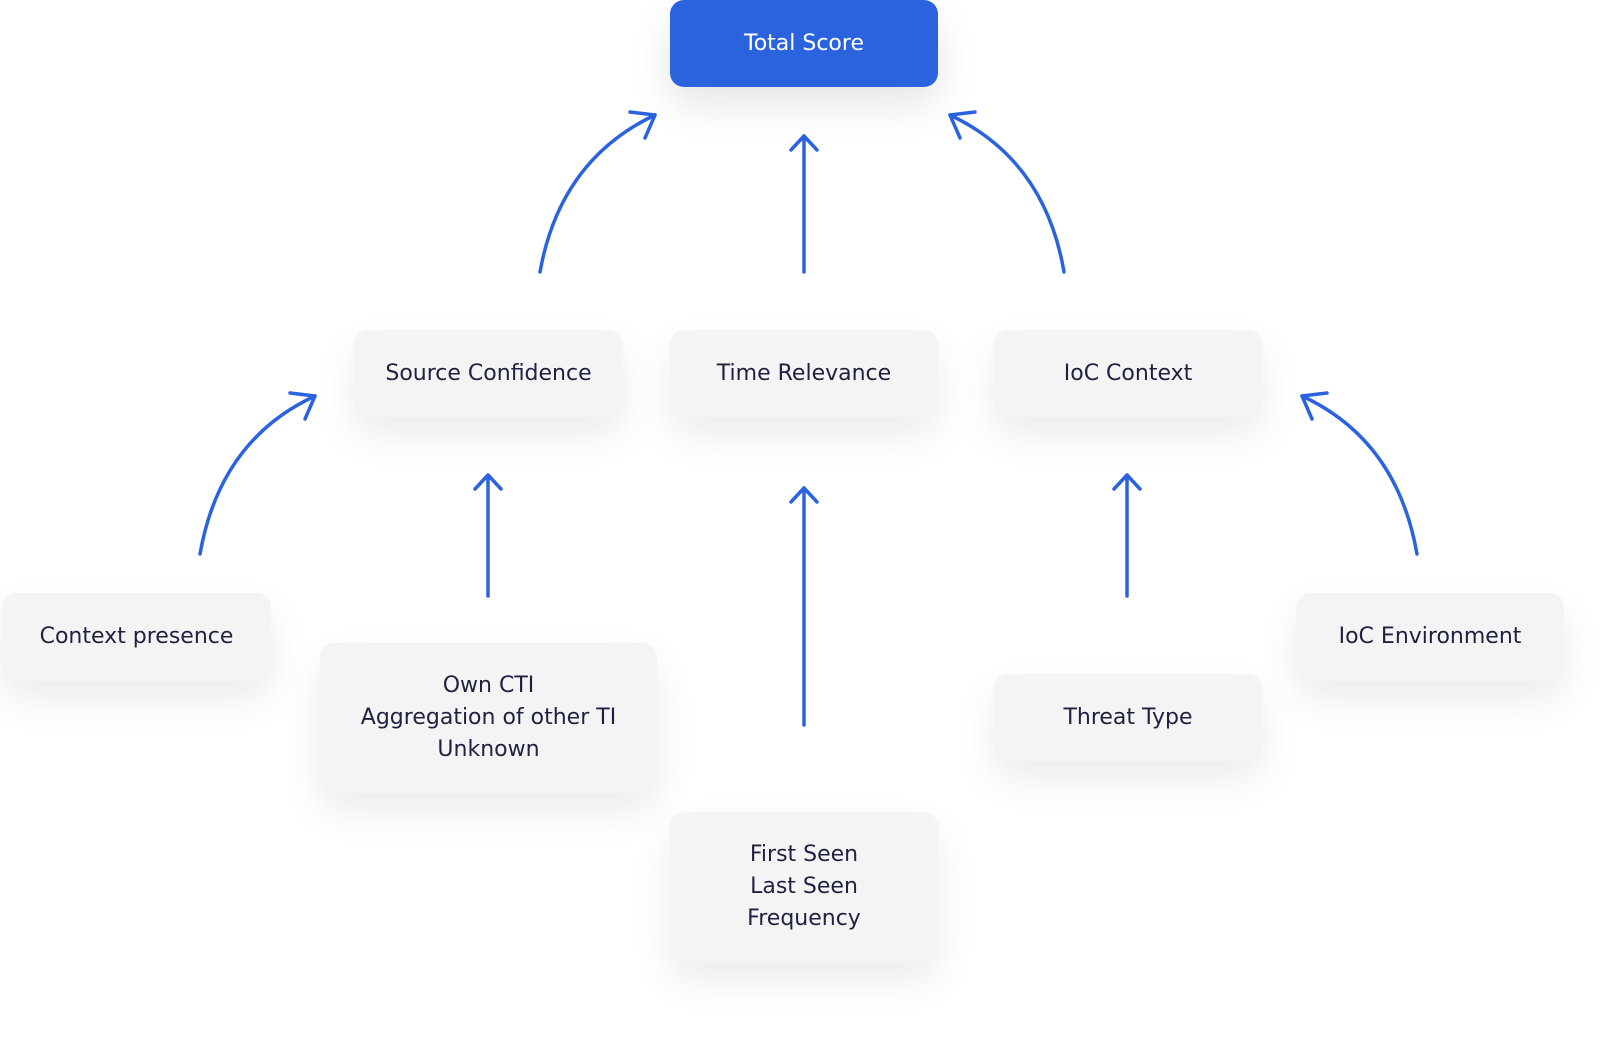 The height and width of the screenshot is (1058, 1610). What do you see at coordinates (804, 887) in the screenshot?
I see `node-first-seen: First Seen Last Seen Frequency` at bounding box center [804, 887].